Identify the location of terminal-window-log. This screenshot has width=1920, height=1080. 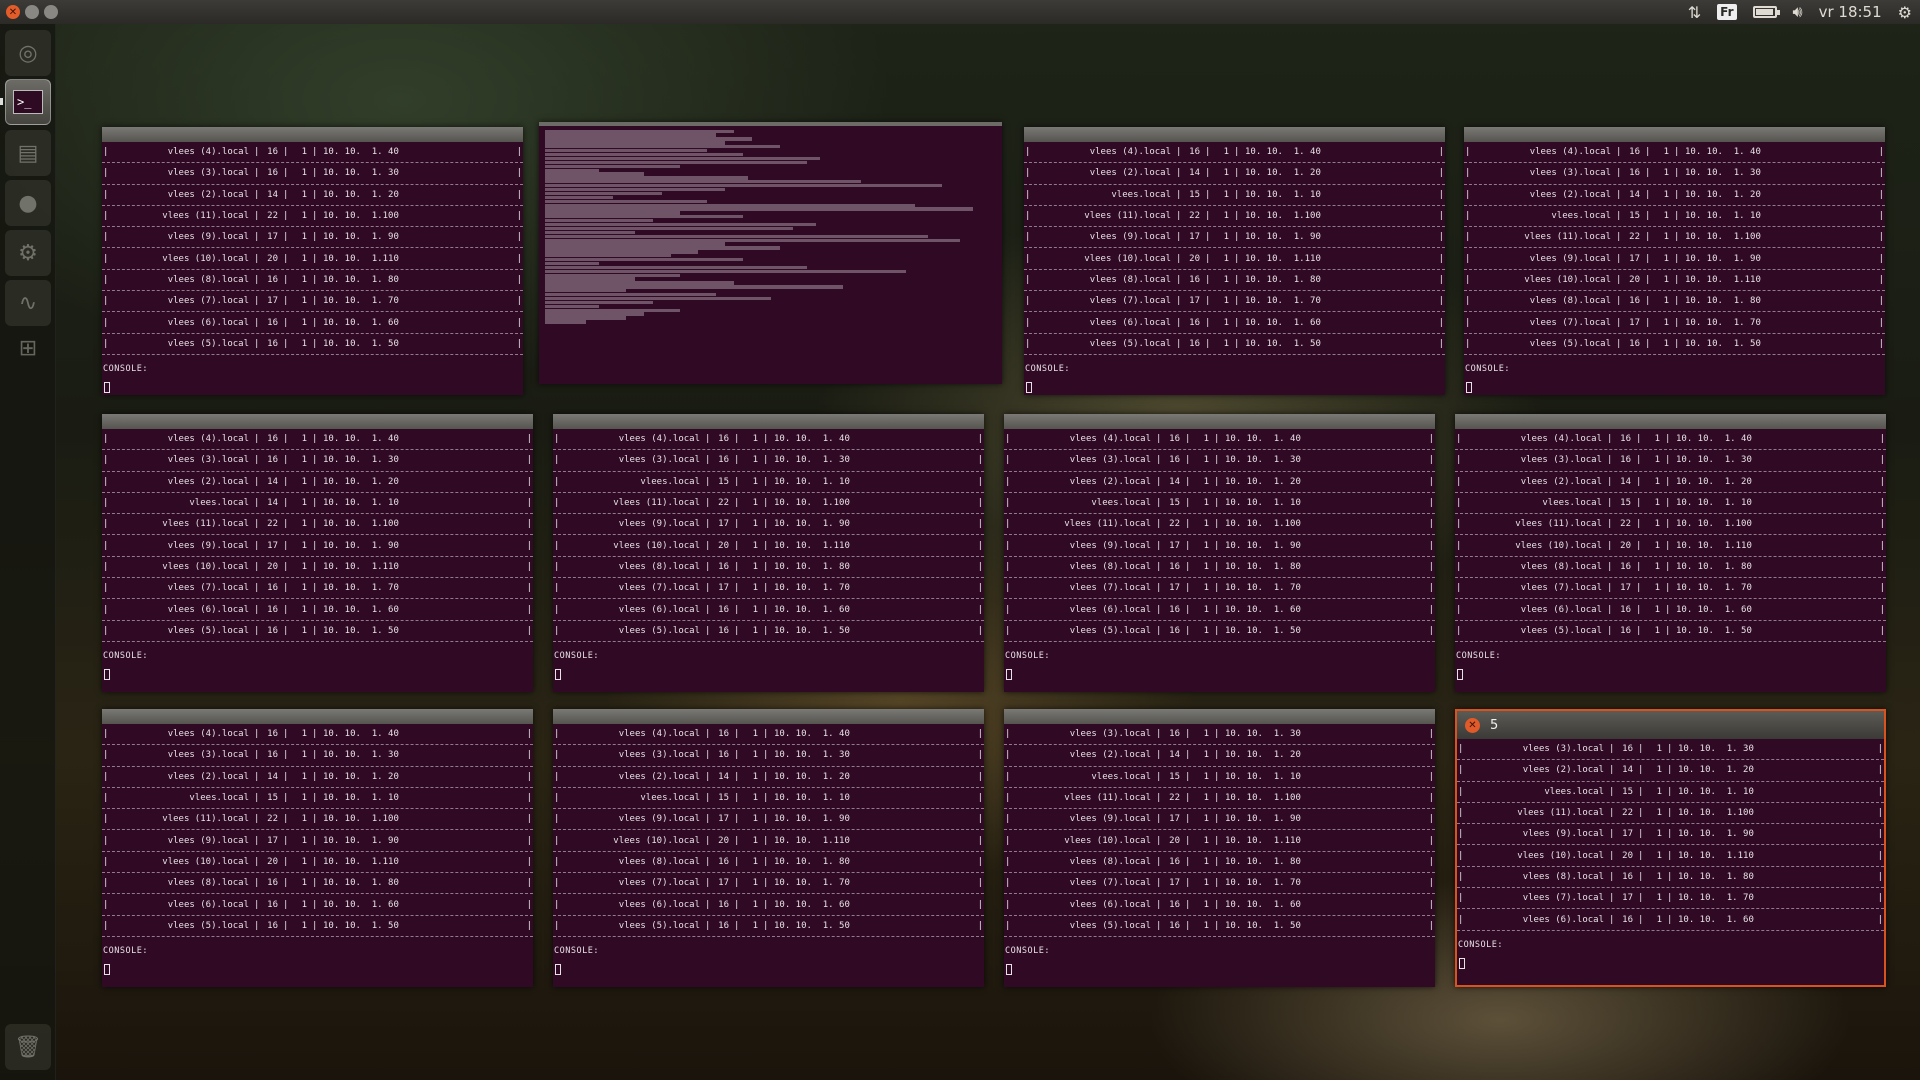
(770, 253).